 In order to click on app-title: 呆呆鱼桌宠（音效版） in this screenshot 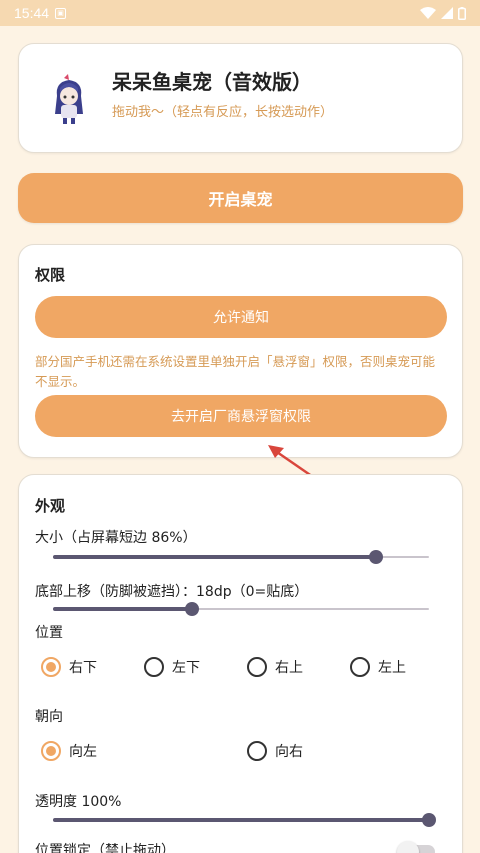, I will do `click(212, 82)`.